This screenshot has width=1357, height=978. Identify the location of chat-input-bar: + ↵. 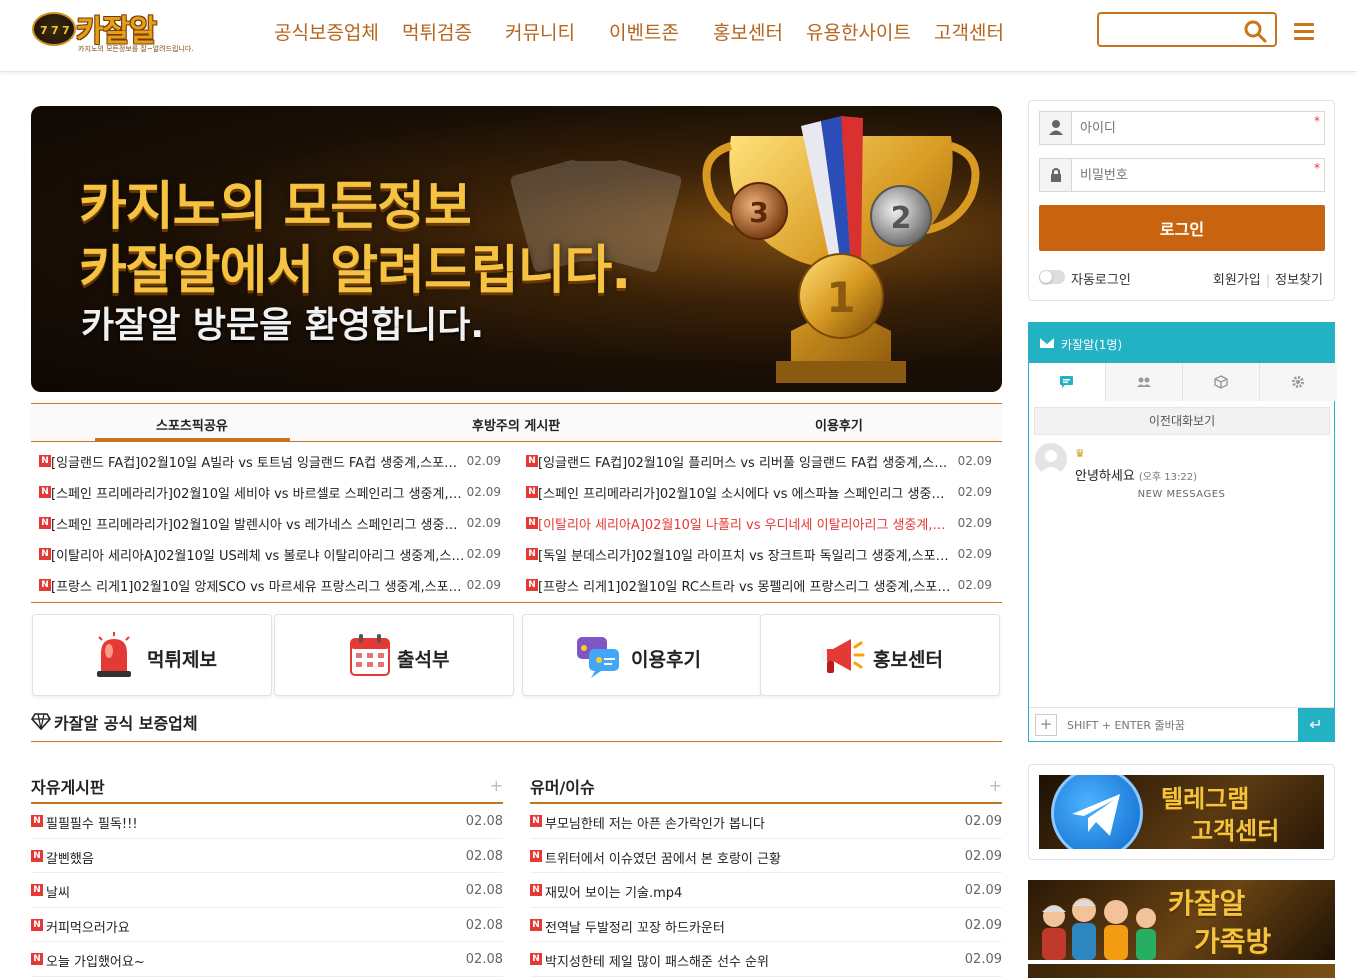
(1181, 724).